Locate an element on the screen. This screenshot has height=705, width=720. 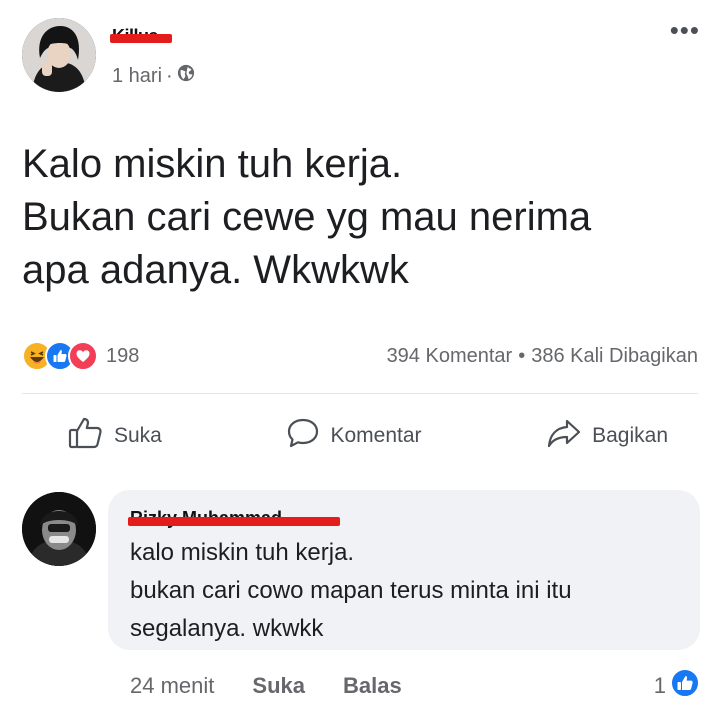
commenter-name-wrap: Rizky Muhammad is located at coordinates (403, 521).